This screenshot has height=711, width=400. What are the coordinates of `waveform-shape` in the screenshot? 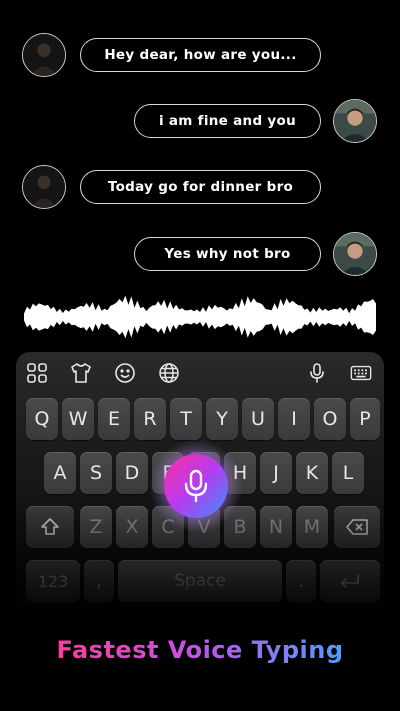 It's located at (200, 317).